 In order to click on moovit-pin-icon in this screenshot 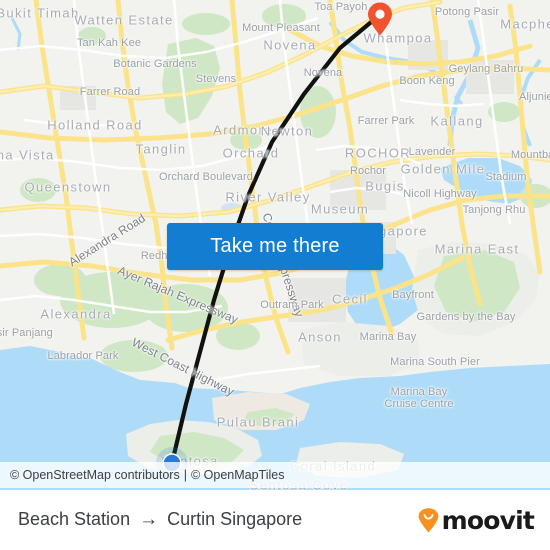, I will do `click(428, 519)`.